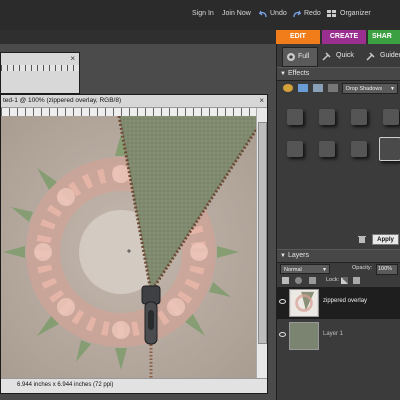  Describe the element at coordinates (385, 239) in the screenshot. I see `apply-button: Apply` at that location.